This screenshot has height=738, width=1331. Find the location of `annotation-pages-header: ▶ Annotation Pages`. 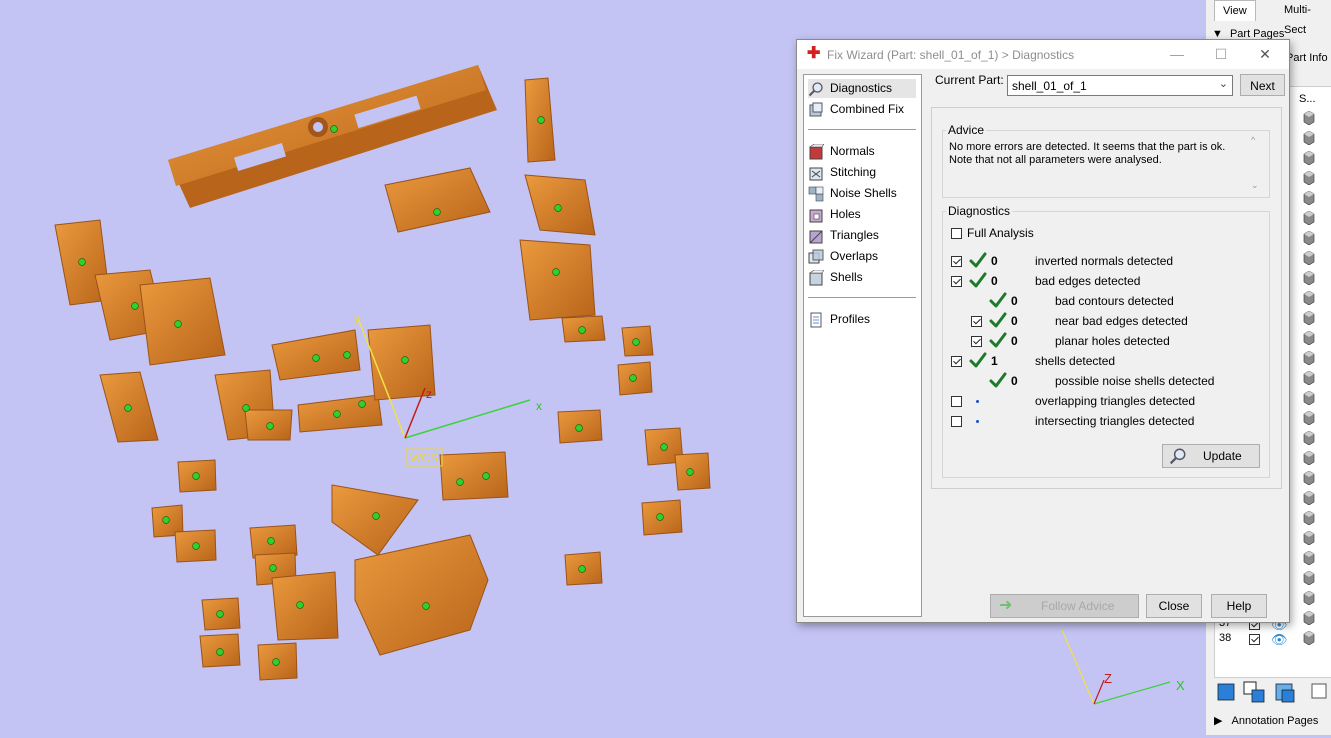

annotation-pages-header: ▶ Annotation Pages is located at coordinates (1266, 720).